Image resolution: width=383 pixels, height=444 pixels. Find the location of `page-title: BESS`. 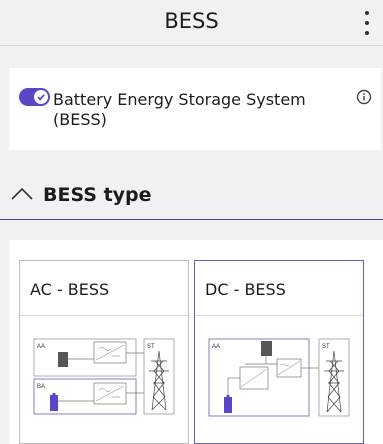

page-title: BESS is located at coordinates (191, 21).